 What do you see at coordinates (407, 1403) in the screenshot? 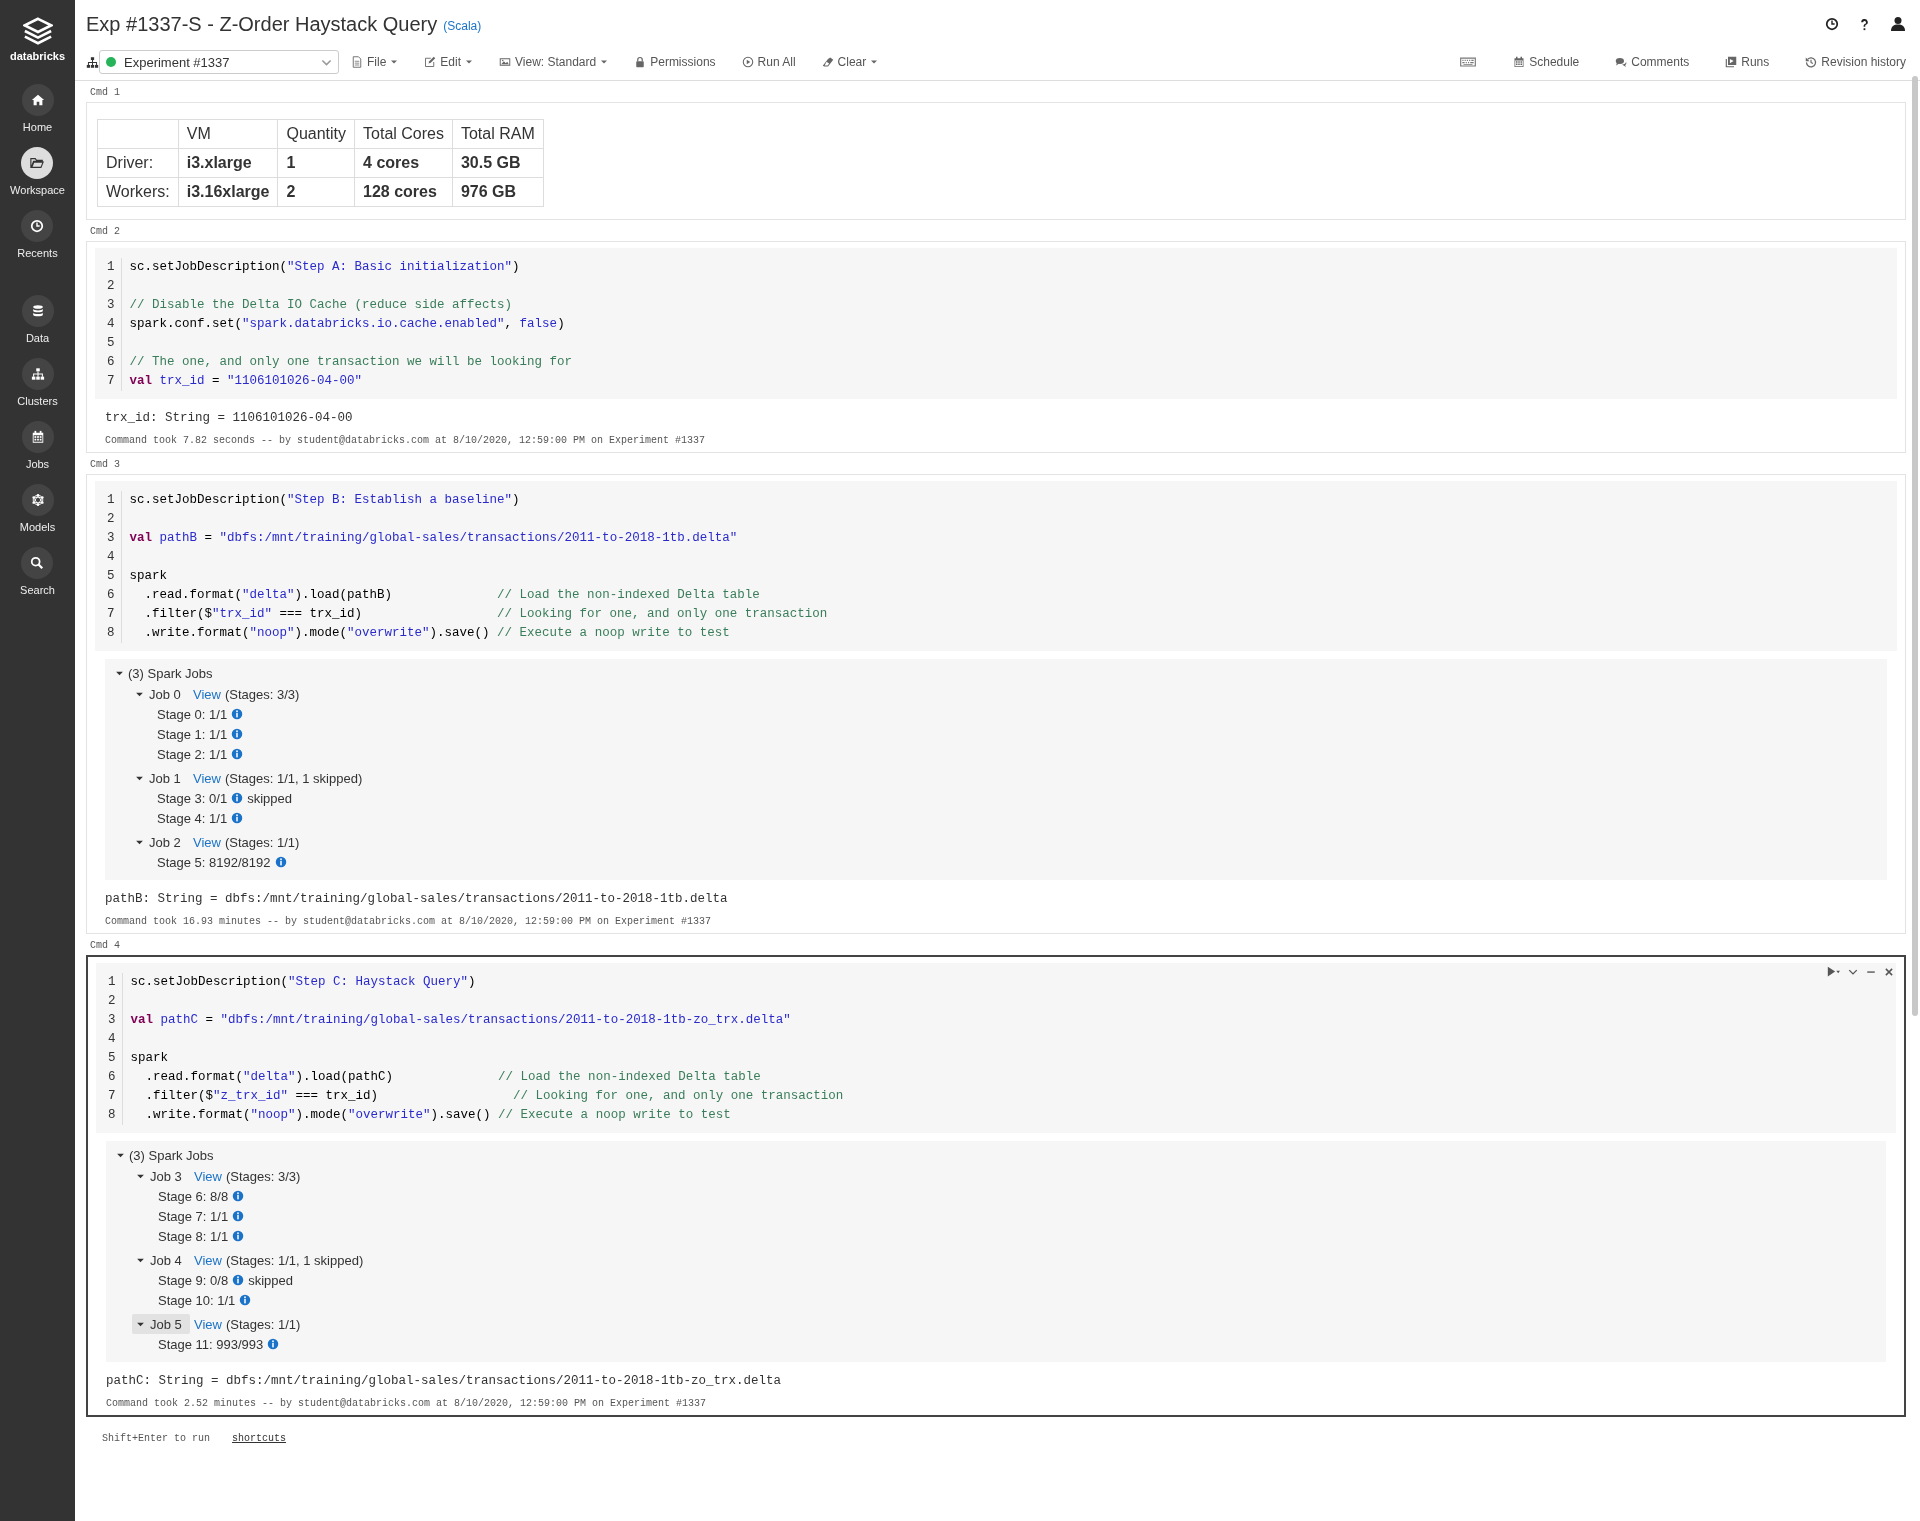
I see `command-timing: Command took 2.52 minutes -- by student@databricks.com at 8/10/2020, 12:59:00 PM on Experiment #1337` at bounding box center [407, 1403].